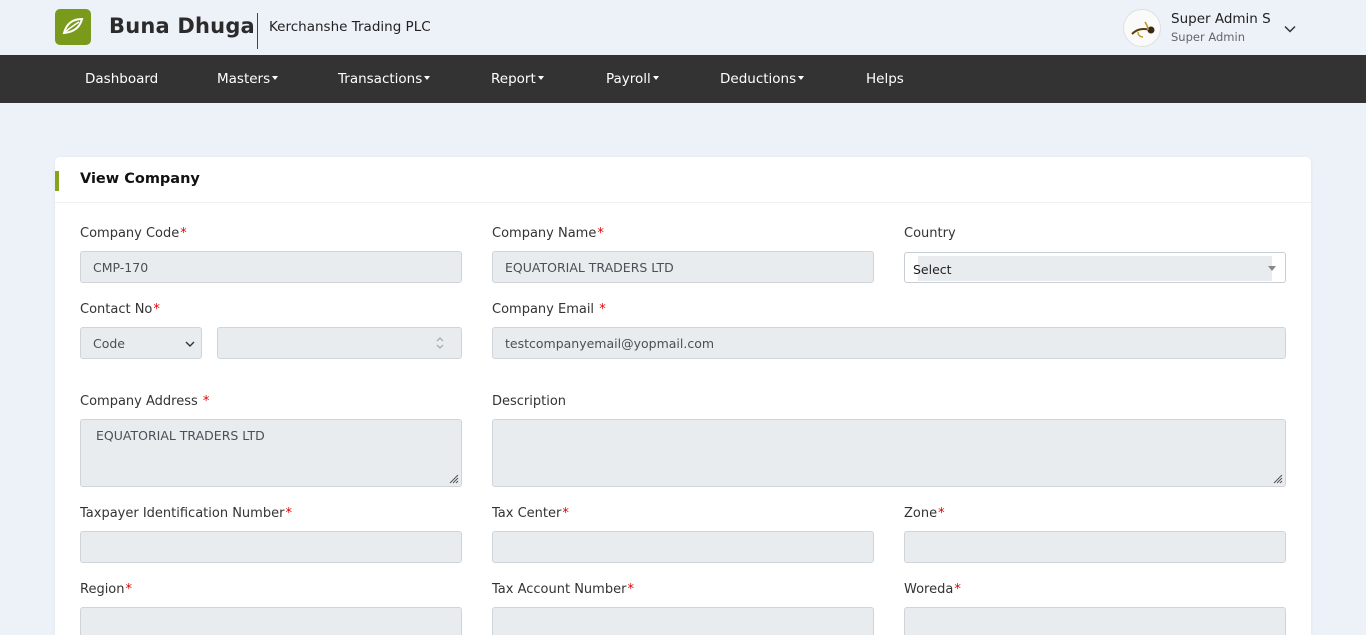 This screenshot has height=635, width=1366. Describe the element at coordinates (543, 309) in the screenshot. I see `company-email-label-text: Company Email` at that location.